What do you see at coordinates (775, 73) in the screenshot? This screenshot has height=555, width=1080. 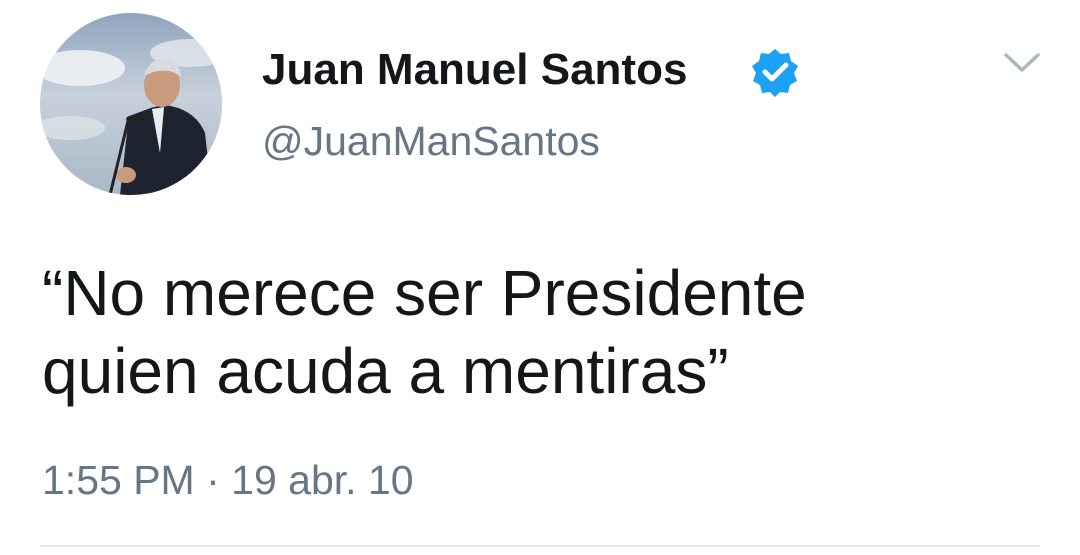 I see `verified-badge-icon` at bounding box center [775, 73].